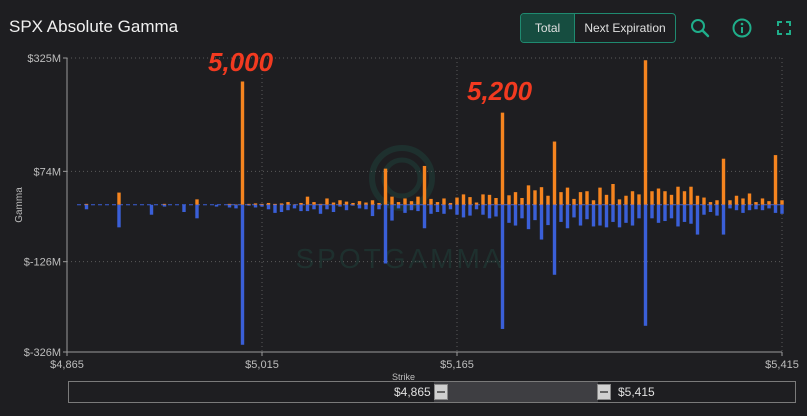 Image resolution: width=807 pixels, height=416 pixels. What do you see at coordinates (47, 172) in the screenshot?
I see `y-tick-label: $74M` at bounding box center [47, 172].